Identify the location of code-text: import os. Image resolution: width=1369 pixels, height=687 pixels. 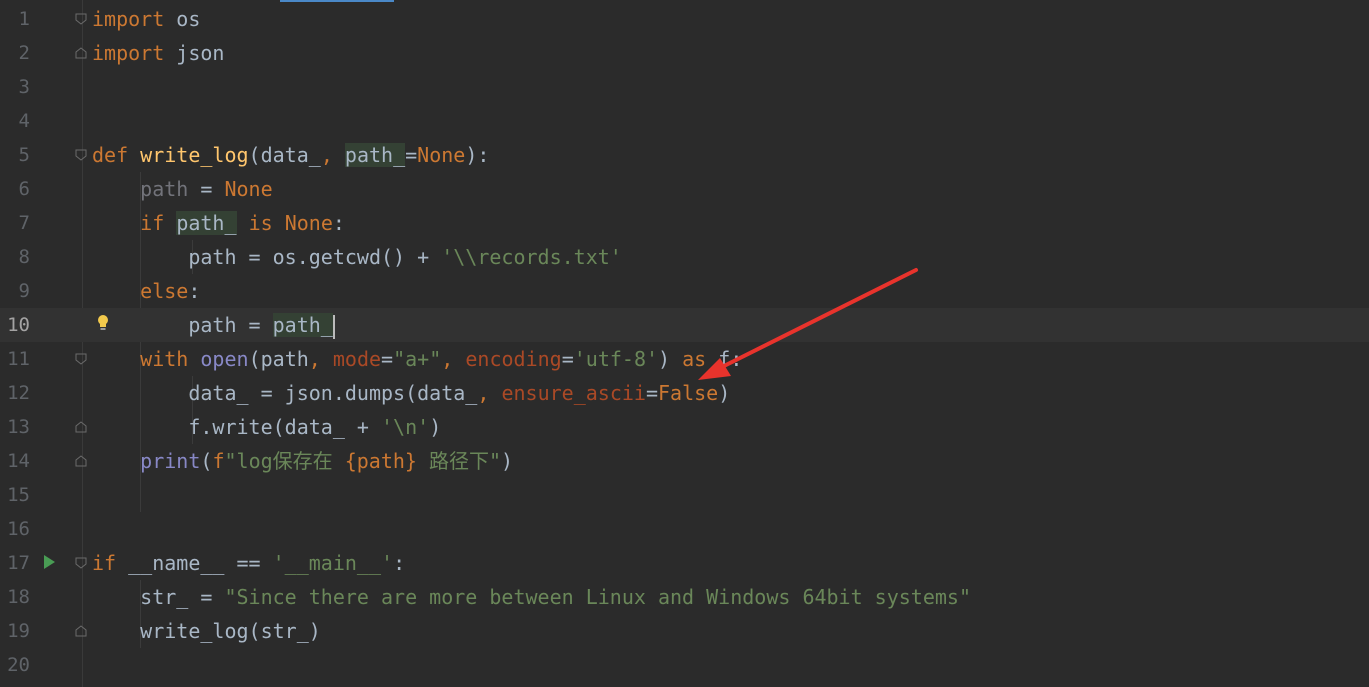
(146, 19).